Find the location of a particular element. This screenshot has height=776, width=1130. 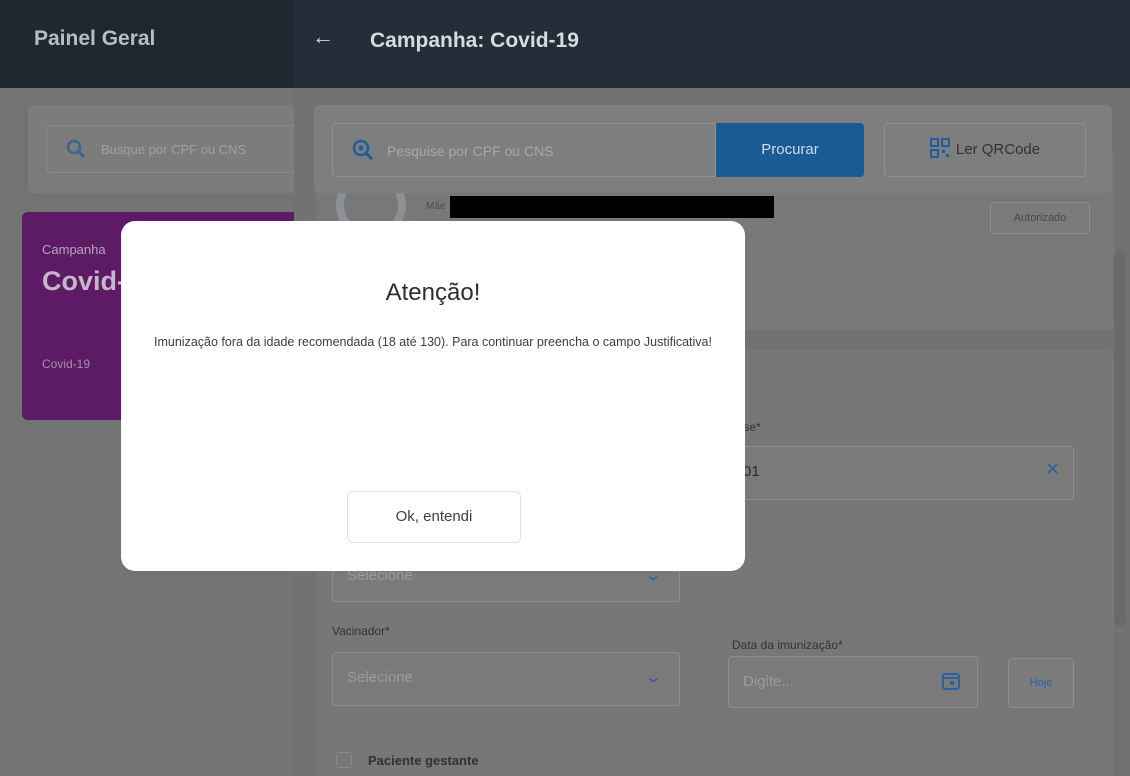

procurar-button: Procurar is located at coordinates (790, 150).